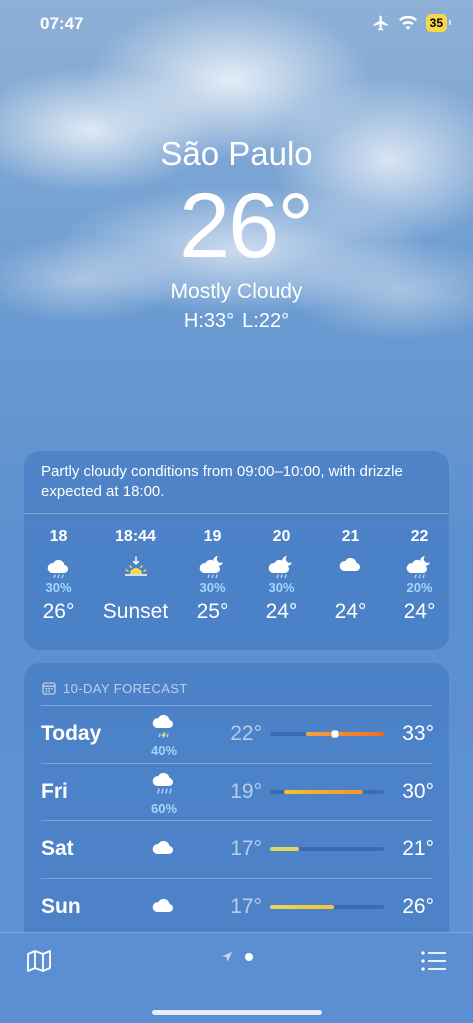 Image resolution: width=473 pixels, height=1023 pixels. What do you see at coordinates (418, 906) in the screenshot?
I see `day-high: 26°` at bounding box center [418, 906].